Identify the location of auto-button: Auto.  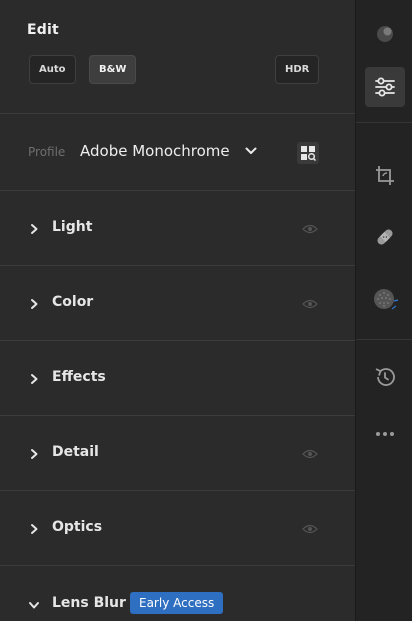
(52, 69).